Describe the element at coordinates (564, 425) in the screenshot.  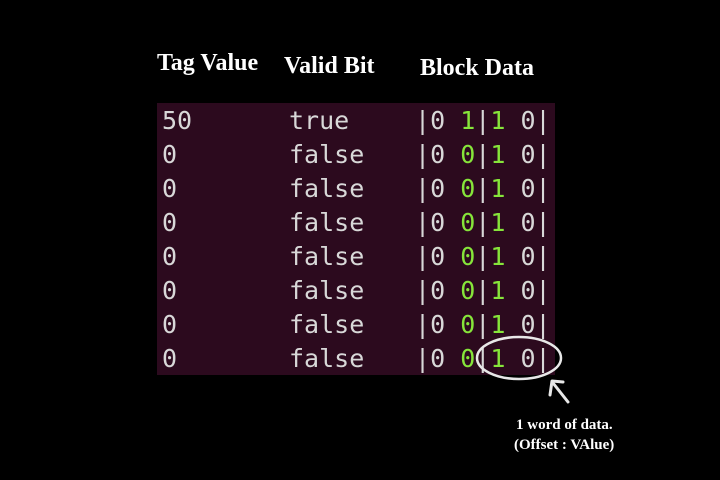
I see `annotation-line-1: 1 word of data.` at that location.